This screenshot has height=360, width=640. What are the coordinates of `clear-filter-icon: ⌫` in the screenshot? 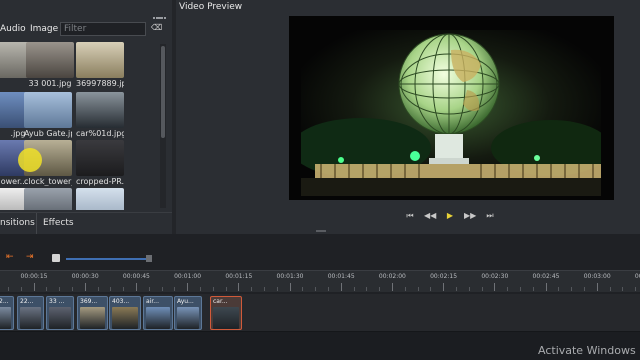 It's located at (156, 28).